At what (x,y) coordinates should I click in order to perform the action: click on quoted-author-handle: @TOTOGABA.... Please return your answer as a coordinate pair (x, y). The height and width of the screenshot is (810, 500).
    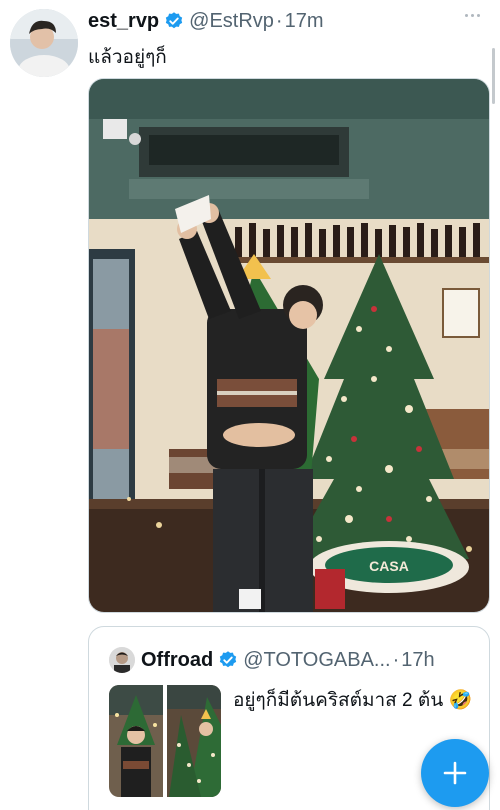
    Looking at the image, I should click on (316, 660).